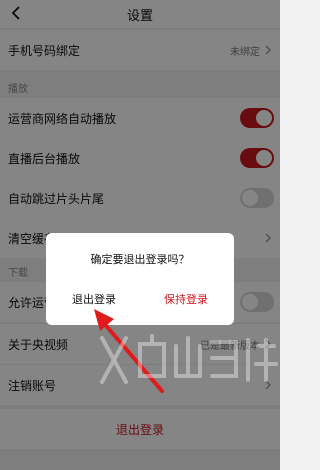 The height and width of the screenshot is (470, 320). Describe the element at coordinates (189, 359) in the screenshot. I see `watermark-logo` at that location.